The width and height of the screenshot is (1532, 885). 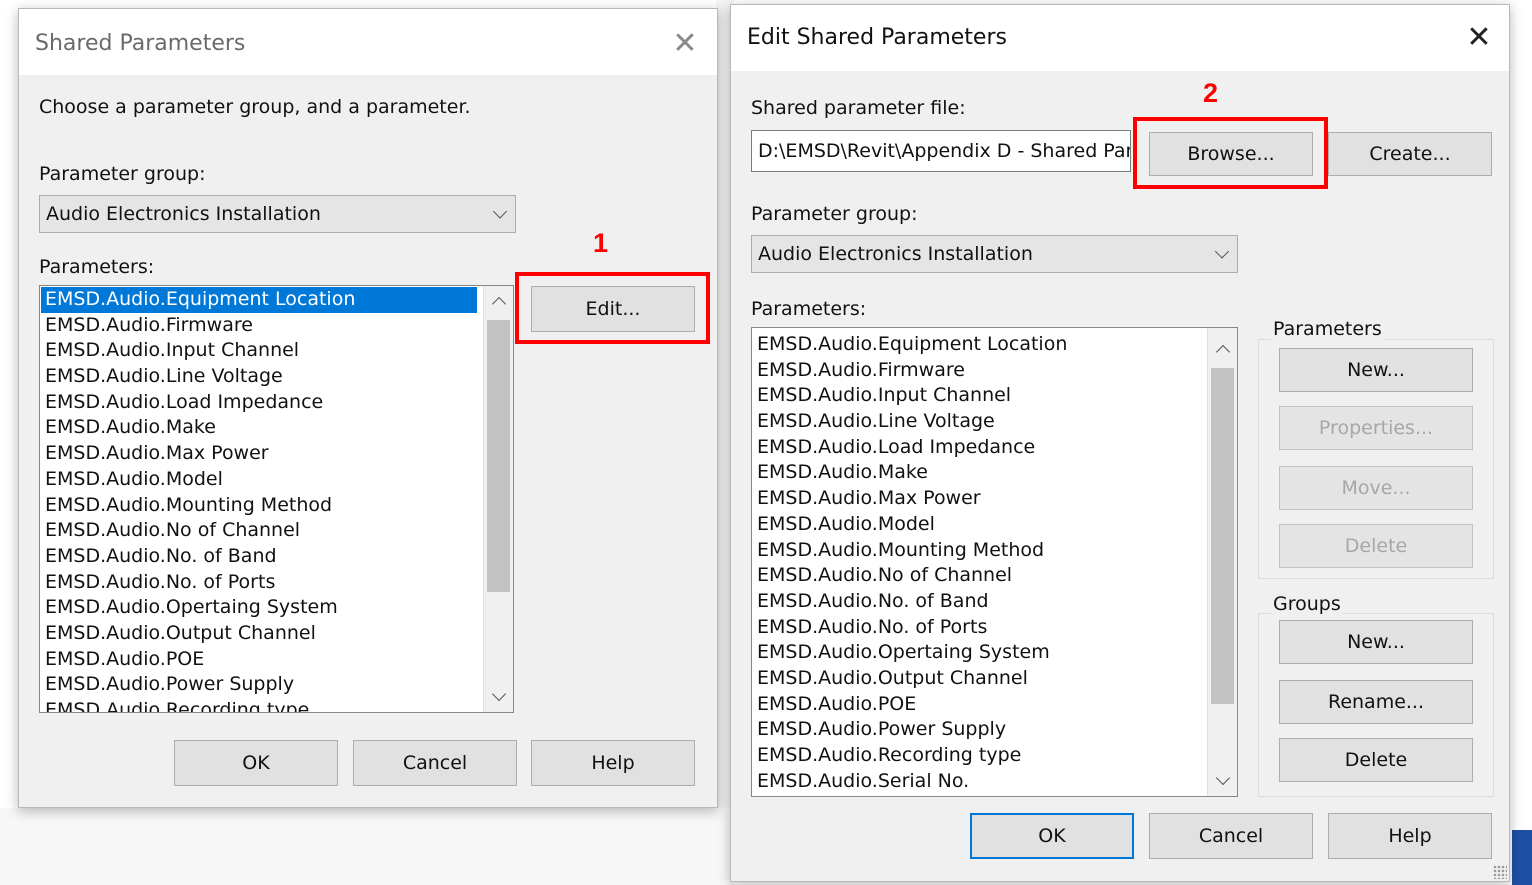 What do you see at coordinates (1376, 760) in the screenshot?
I see `group-delete-button: Delete` at bounding box center [1376, 760].